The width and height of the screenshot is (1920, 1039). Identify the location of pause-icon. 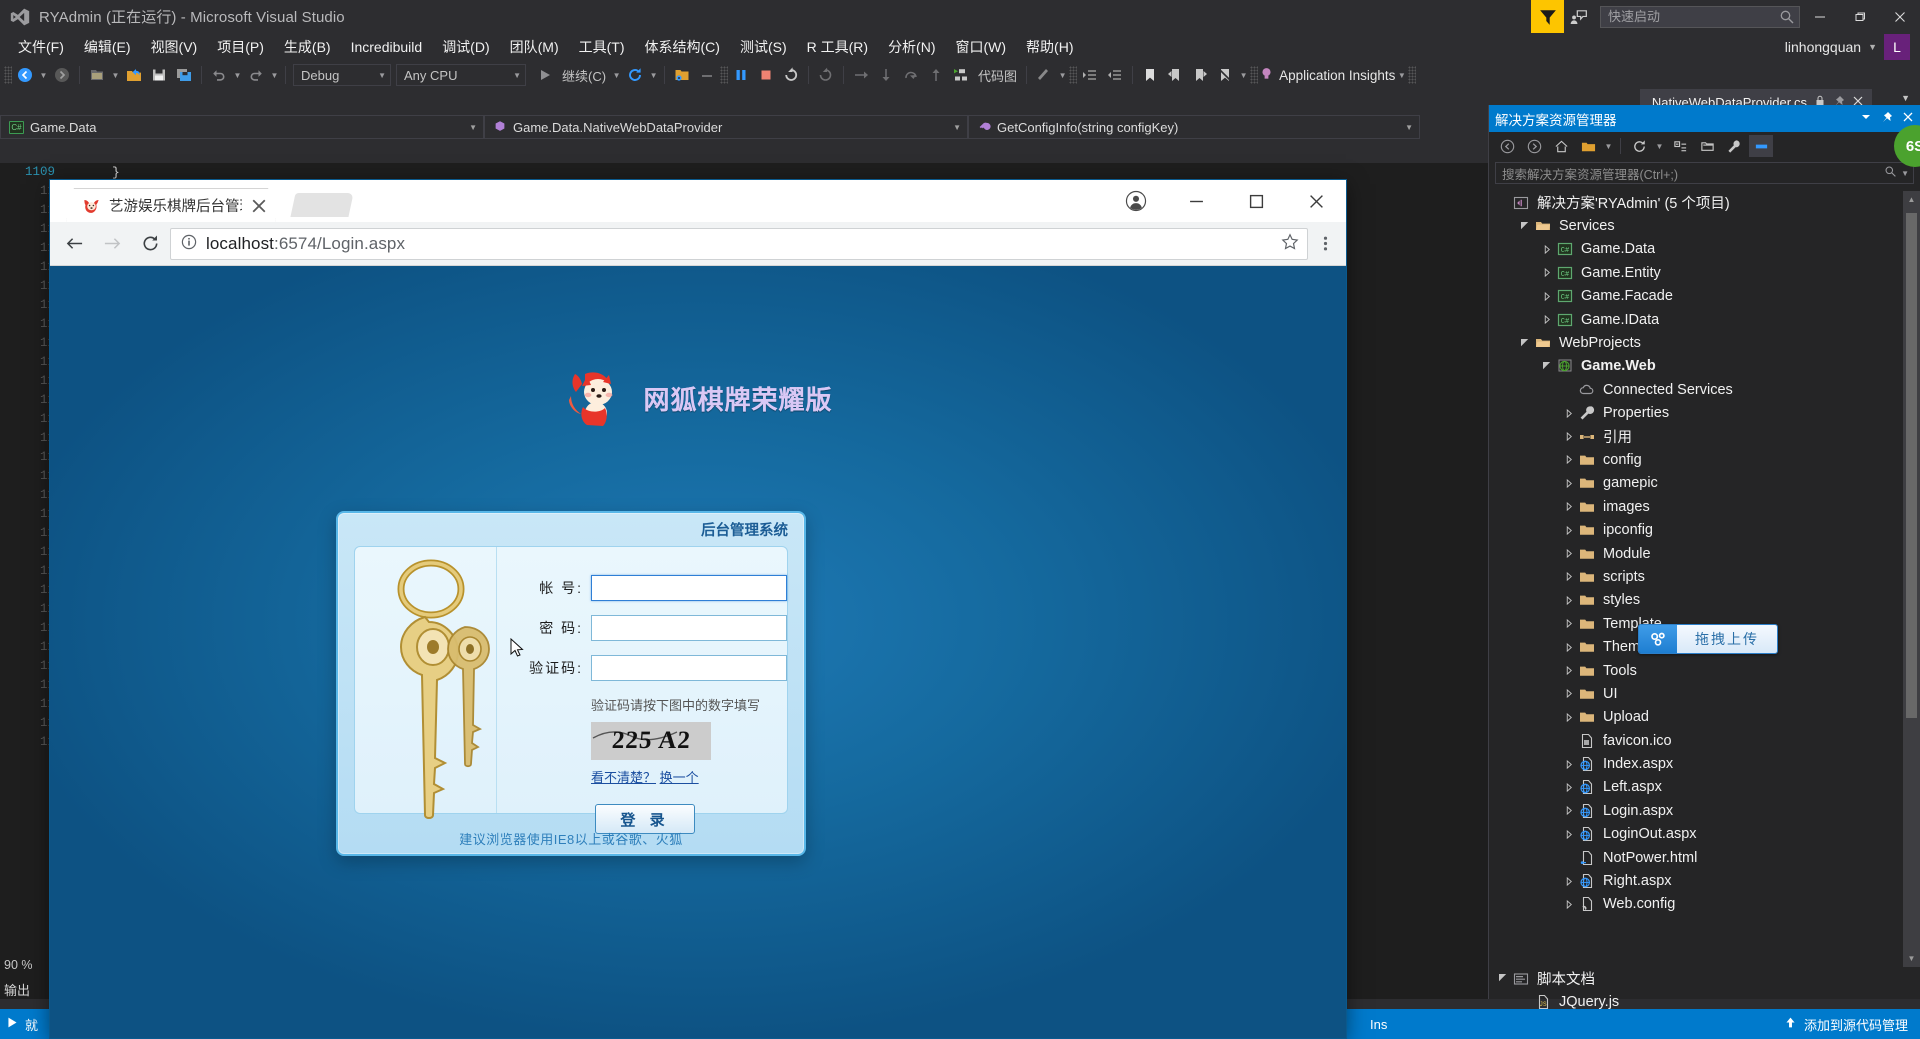
(741, 75).